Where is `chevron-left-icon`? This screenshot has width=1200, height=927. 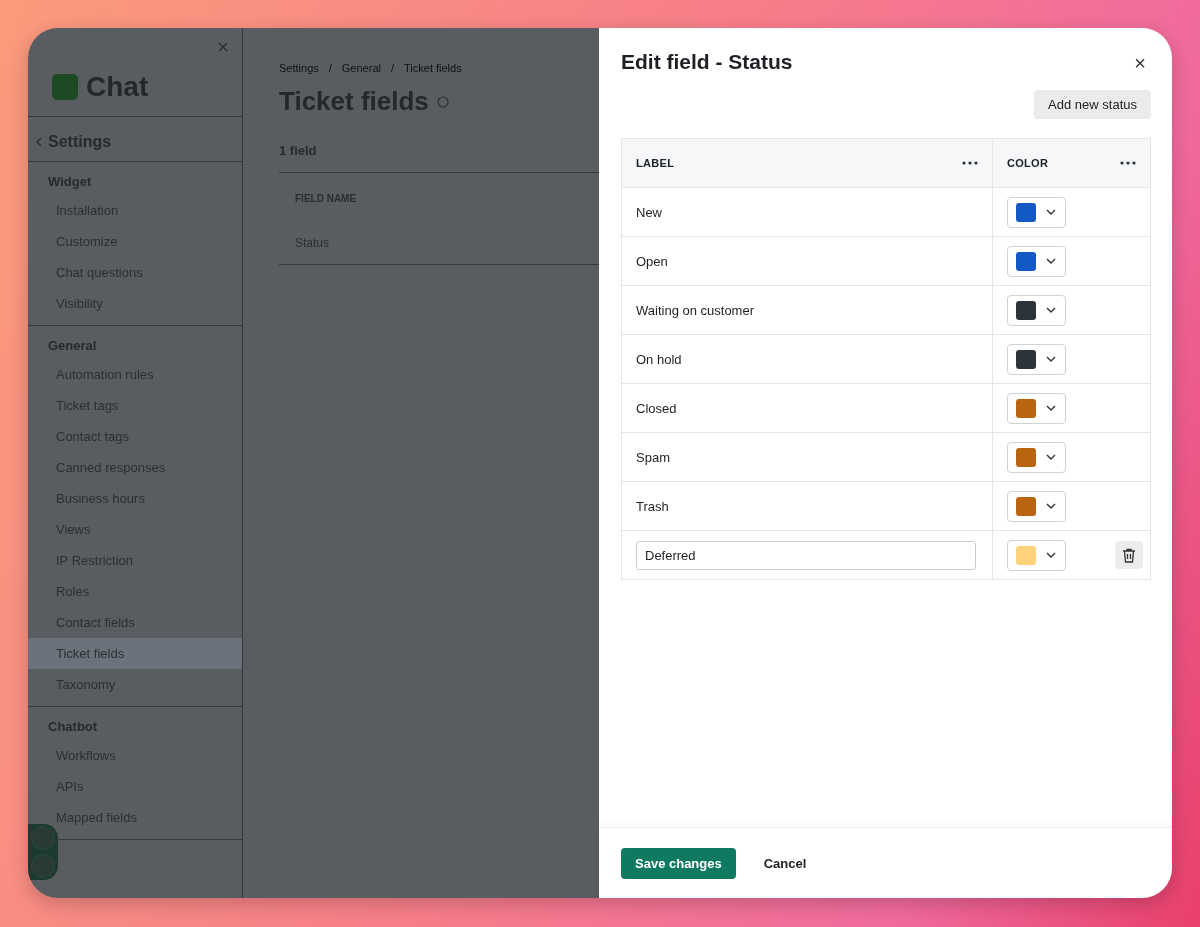
chevron-left-icon is located at coordinates (39, 142).